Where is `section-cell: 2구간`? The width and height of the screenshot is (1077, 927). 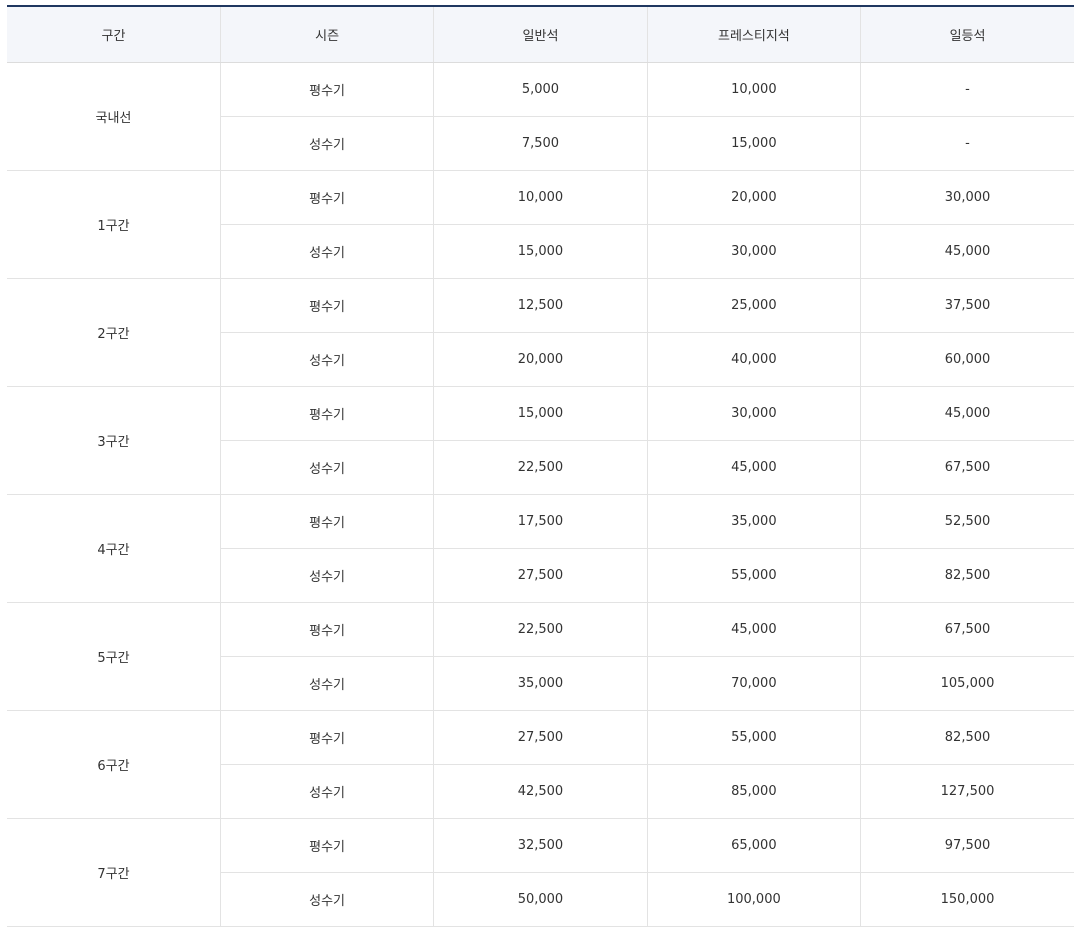 section-cell: 2구간 is located at coordinates (114, 332).